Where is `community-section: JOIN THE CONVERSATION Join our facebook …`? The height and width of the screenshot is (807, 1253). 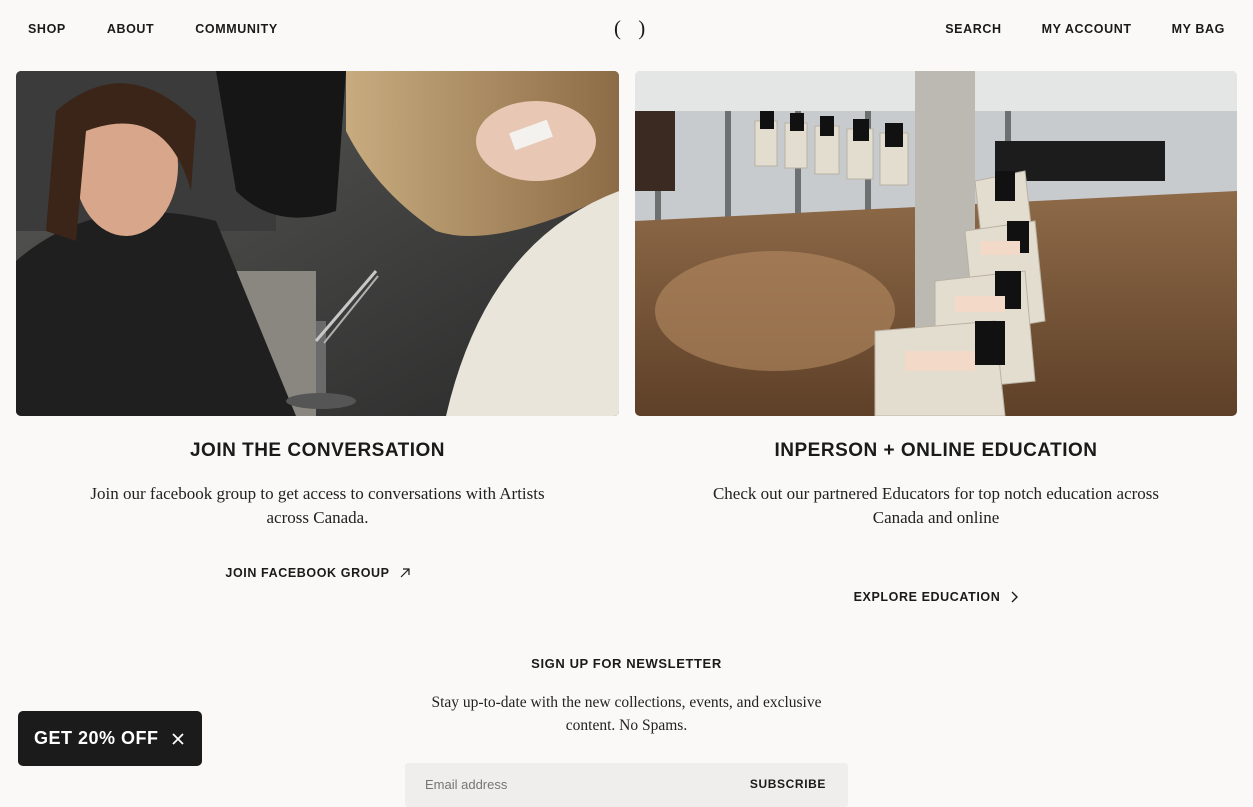 community-section: JOIN THE CONVERSATION Join our facebook … is located at coordinates (317, 511).